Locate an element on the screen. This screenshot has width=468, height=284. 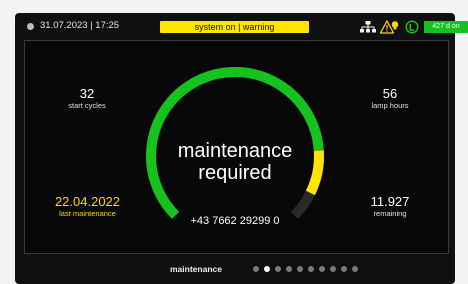
start-cycles-label: start cycles is located at coordinates (87, 105).